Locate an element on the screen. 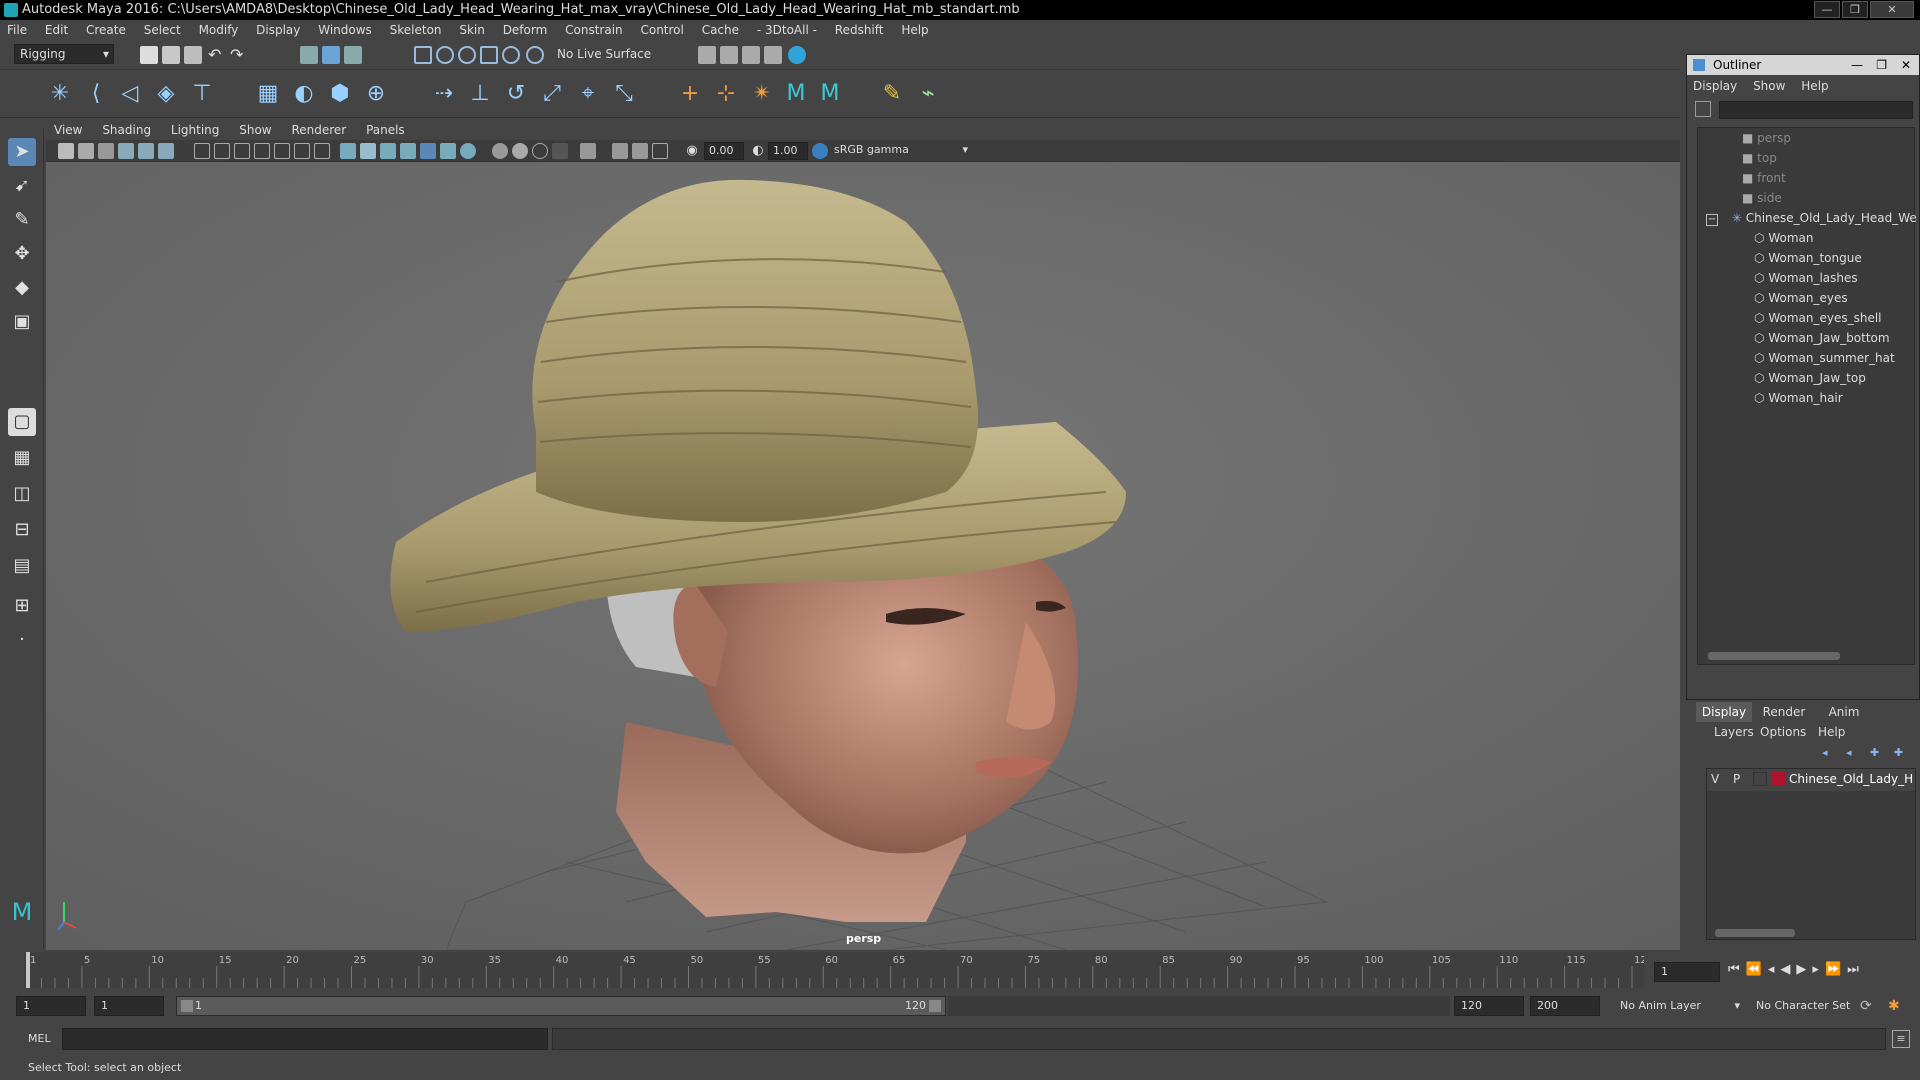 The height and width of the screenshot is (1080, 1920). character-set-dropdown: No Character Set is located at coordinates (1811, 1006).